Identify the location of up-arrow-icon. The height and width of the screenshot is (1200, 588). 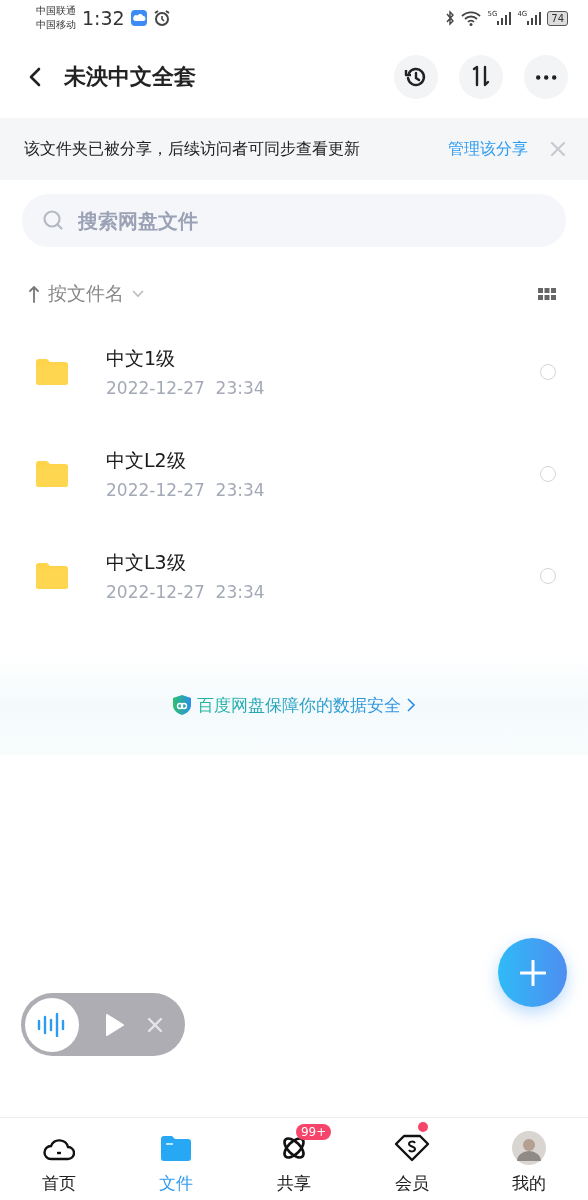
(34, 294).